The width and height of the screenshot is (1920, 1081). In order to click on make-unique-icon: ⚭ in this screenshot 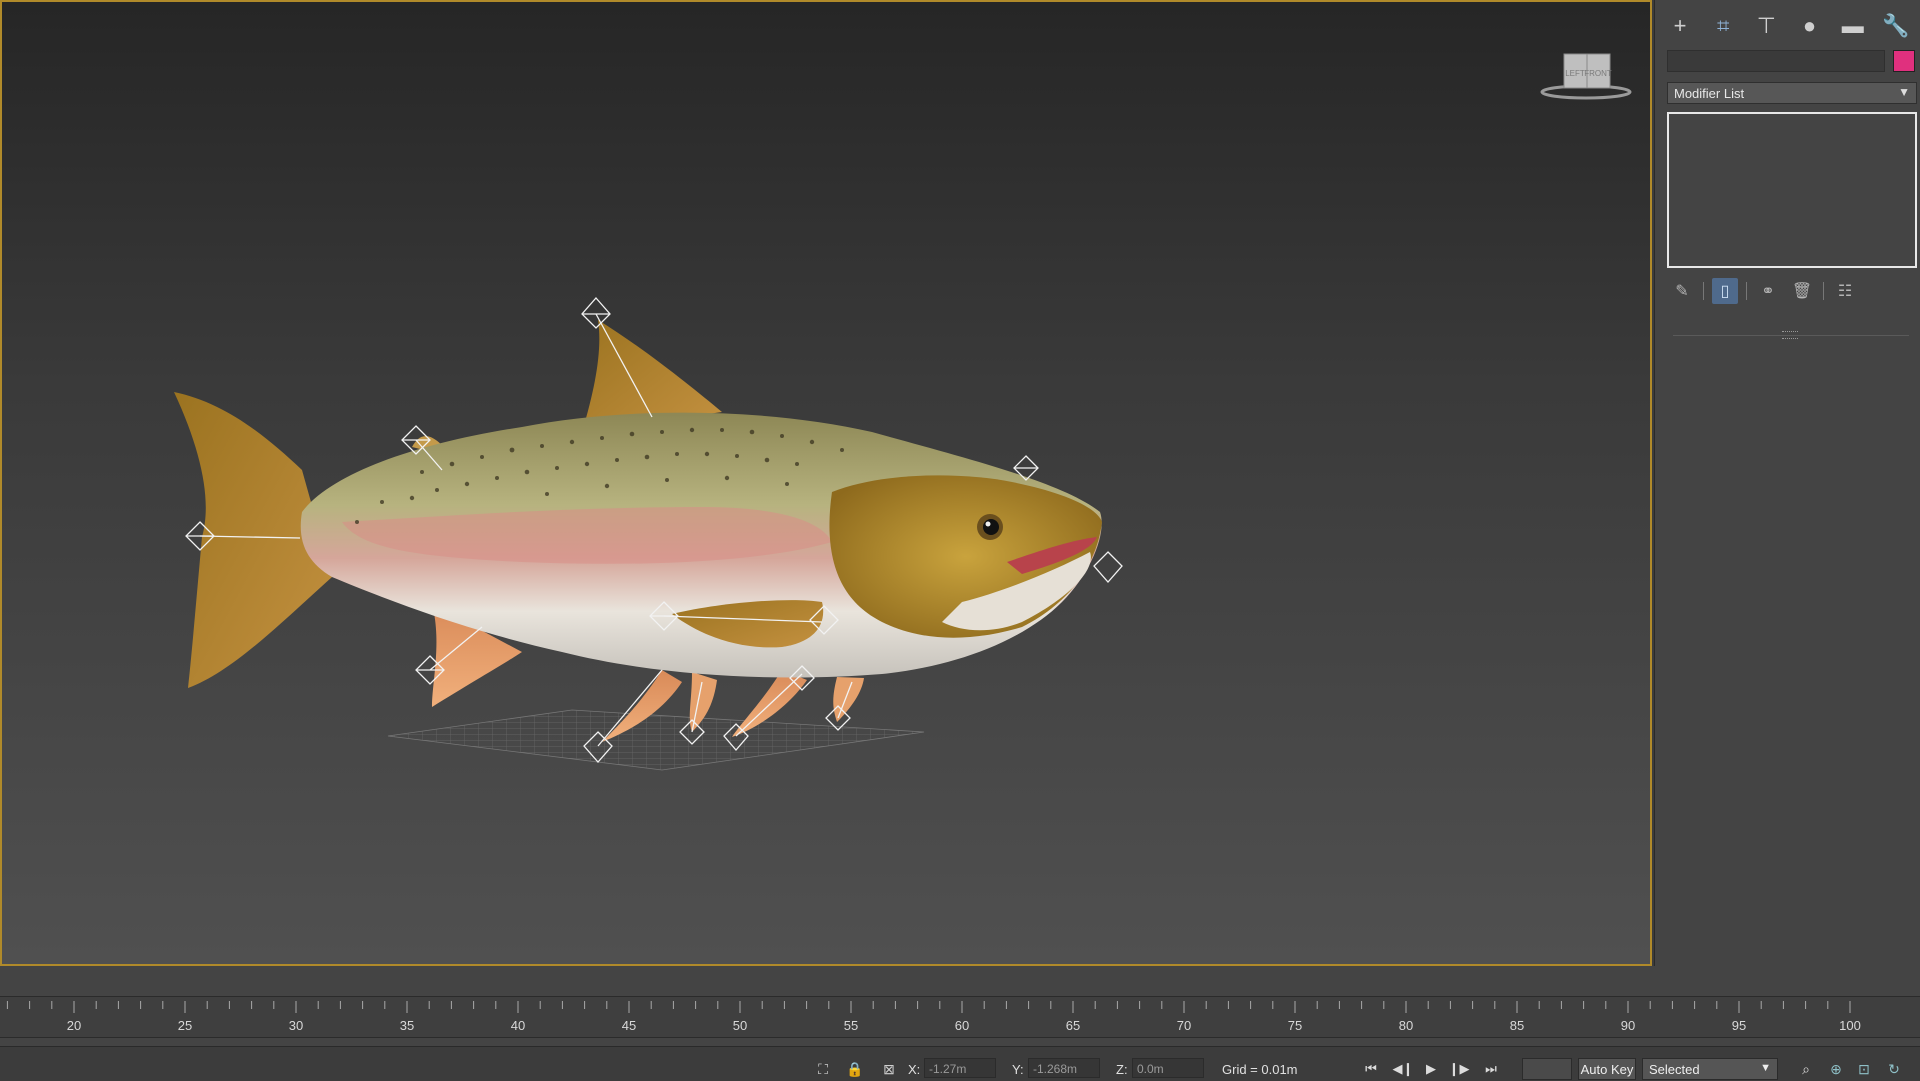, I will do `click(1768, 291)`.